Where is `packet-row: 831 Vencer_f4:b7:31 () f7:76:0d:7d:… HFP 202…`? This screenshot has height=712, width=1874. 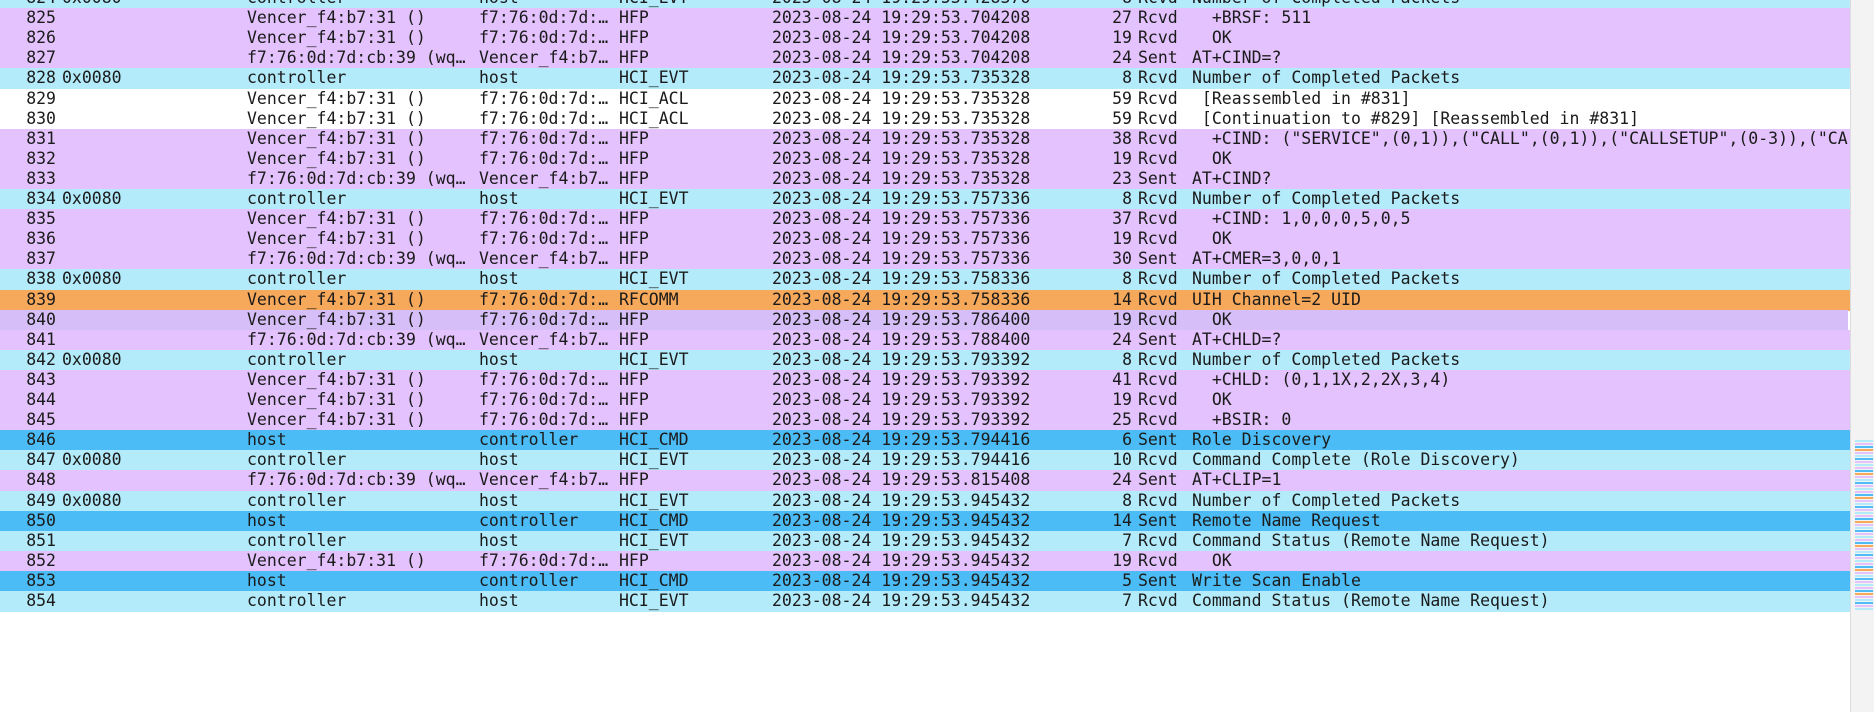 packet-row: 831 Vencer_f4:b7:31 () f7:76:0d:7d:… HFP 202… is located at coordinates (925, 139).